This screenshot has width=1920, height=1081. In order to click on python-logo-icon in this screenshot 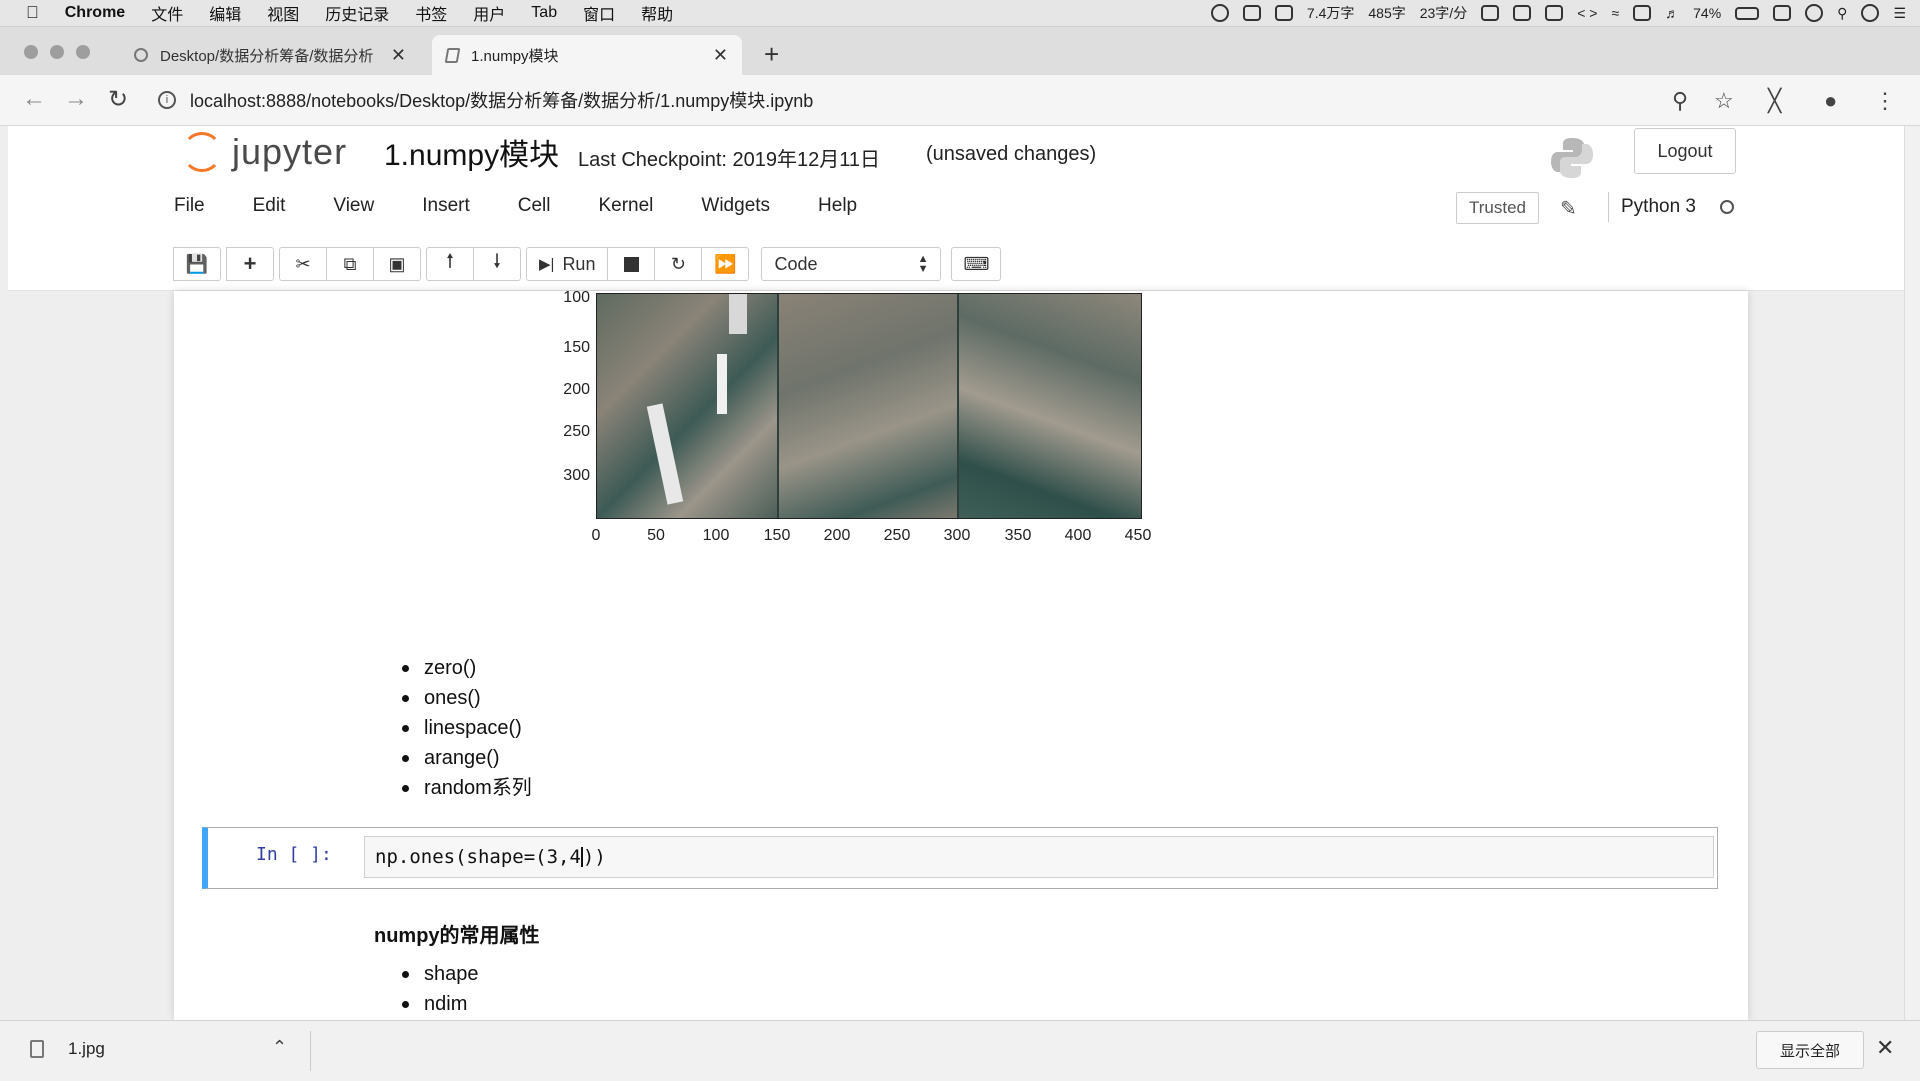, I will do `click(1572, 158)`.